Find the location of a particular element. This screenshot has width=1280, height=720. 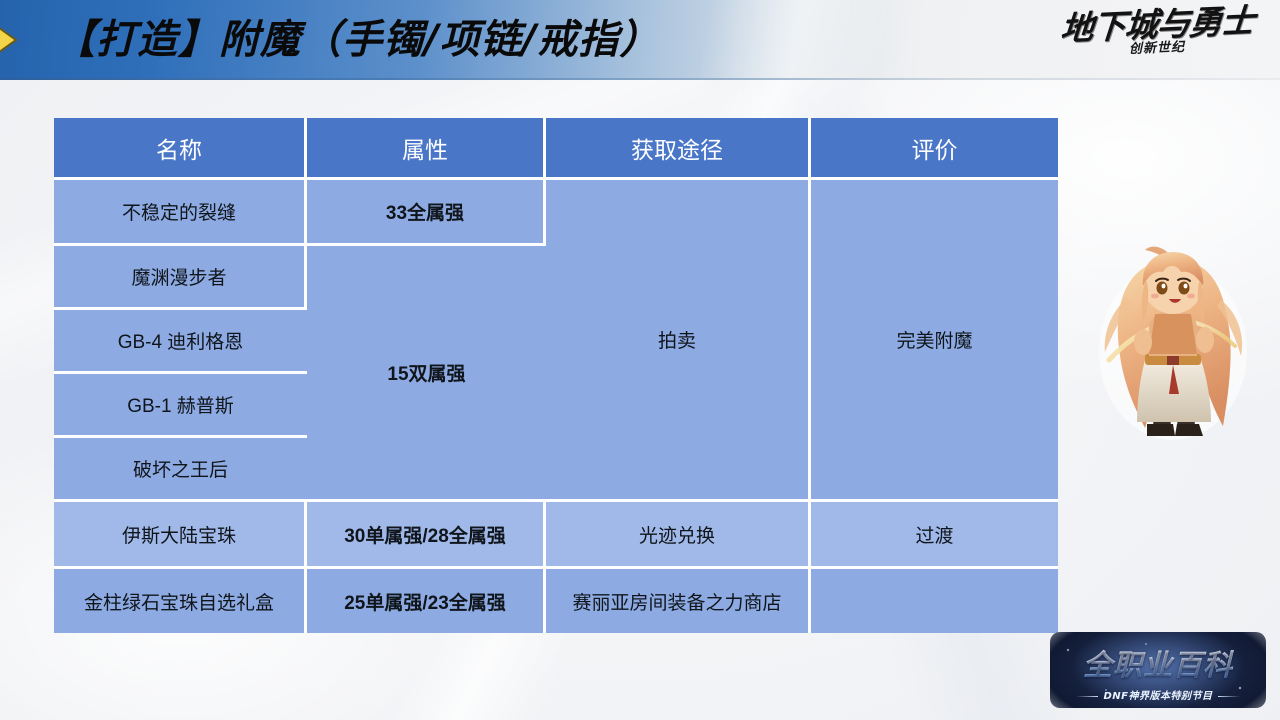

cell-source: 光迹兑换 is located at coordinates (678, 535).